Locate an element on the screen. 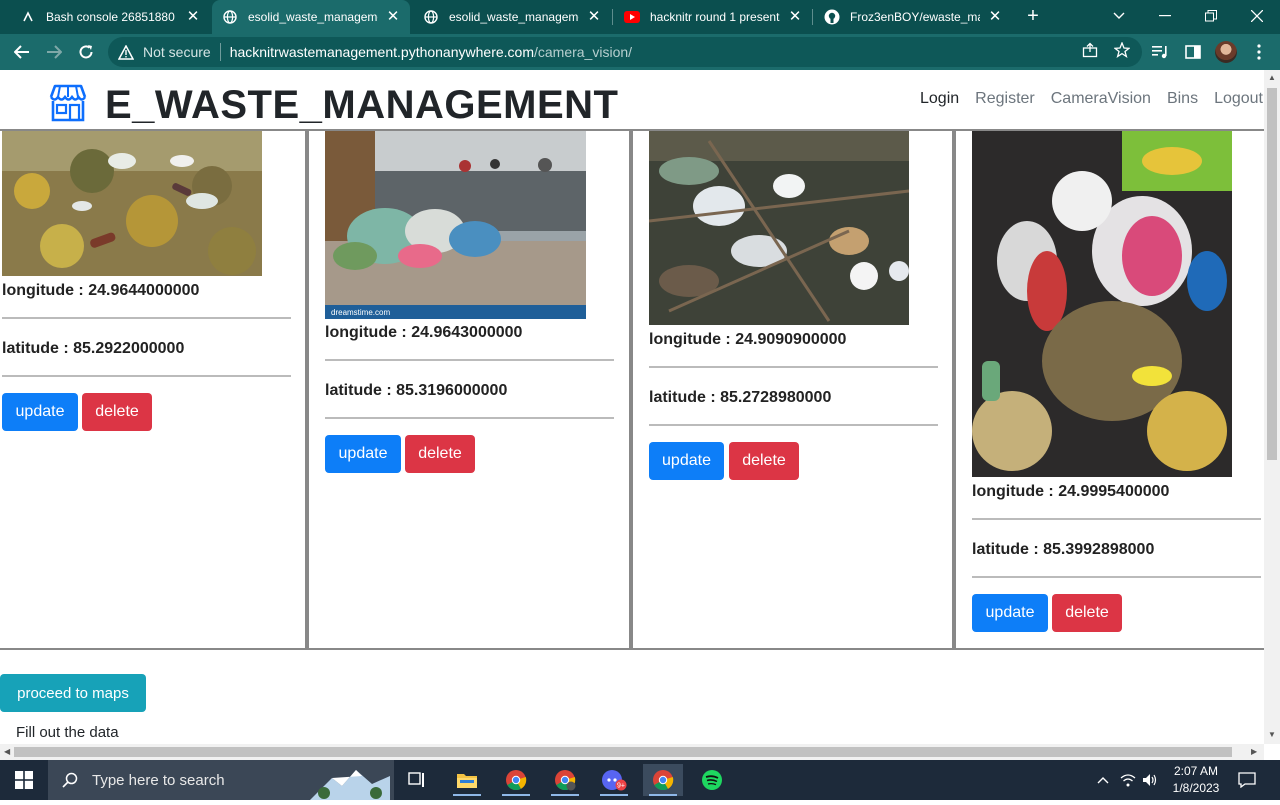 Image resolution: width=1280 pixels, height=805 pixels. longitude-label: longitude : 24.9643000000 is located at coordinates (424, 332).